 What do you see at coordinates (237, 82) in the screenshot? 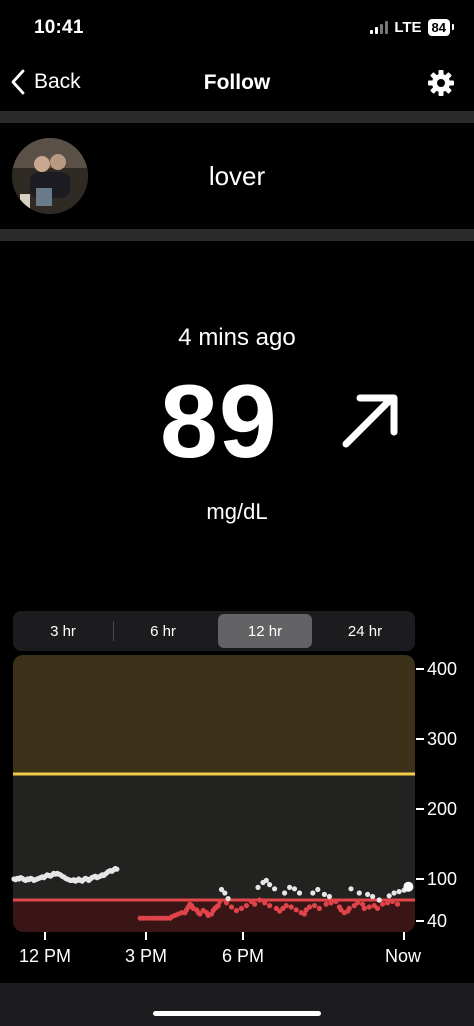
I see `page-title: Follow` at bounding box center [237, 82].